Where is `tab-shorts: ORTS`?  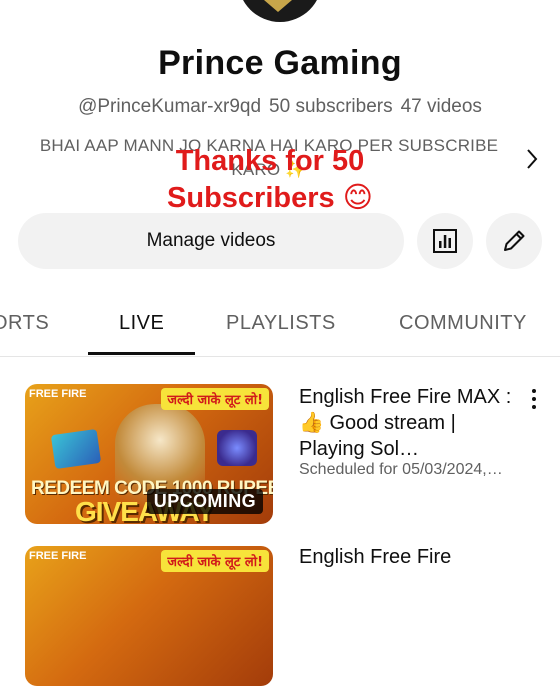 tab-shorts: ORTS is located at coordinates (24, 326).